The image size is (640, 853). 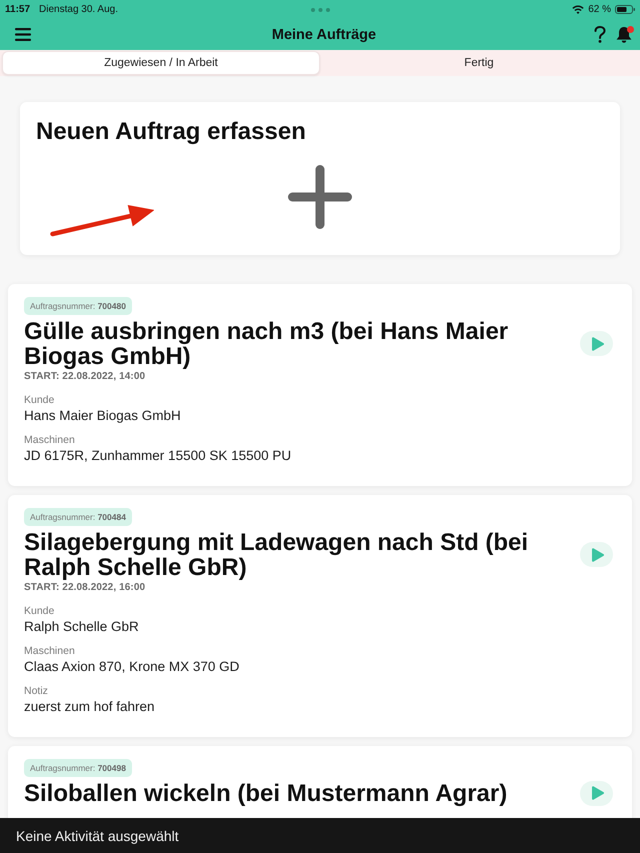 I want to click on battery-percent: 62 %, so click(x=599, y=9).